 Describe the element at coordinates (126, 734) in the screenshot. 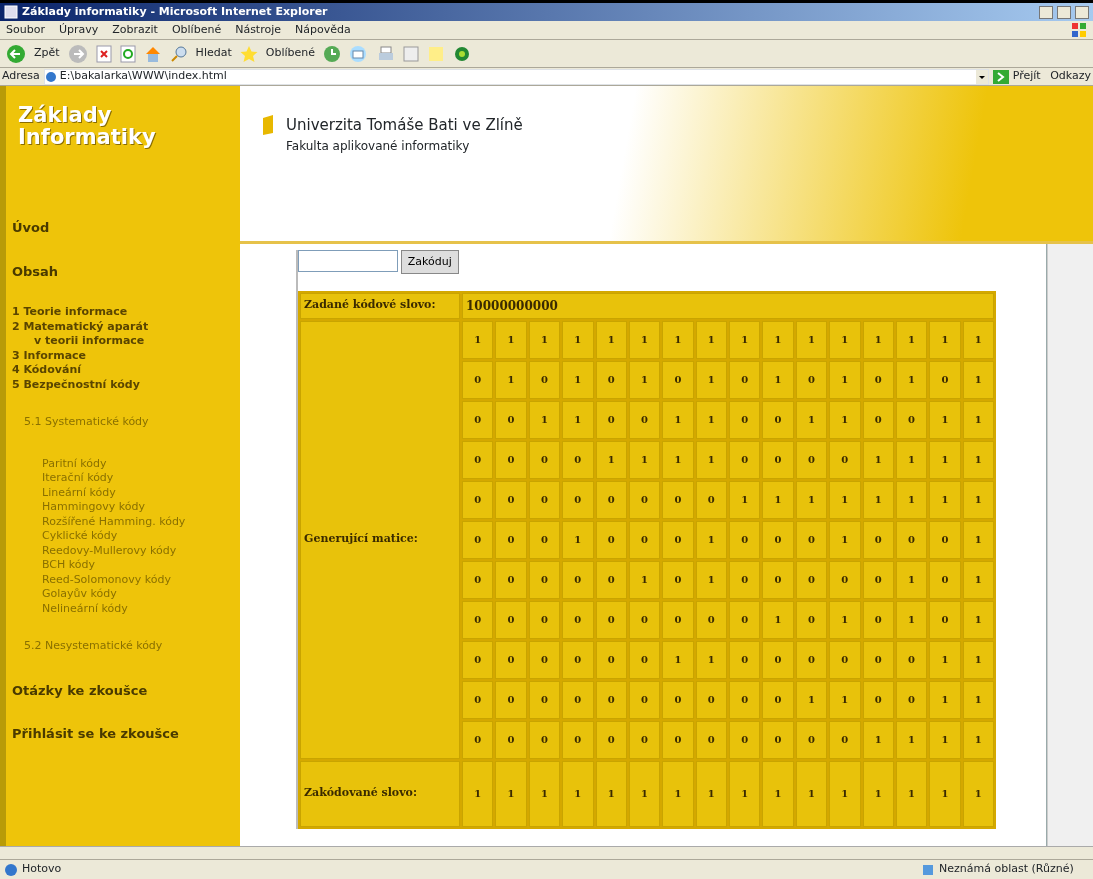

I see `nav-link: Přihlásit se ke zkoušce` at that location.